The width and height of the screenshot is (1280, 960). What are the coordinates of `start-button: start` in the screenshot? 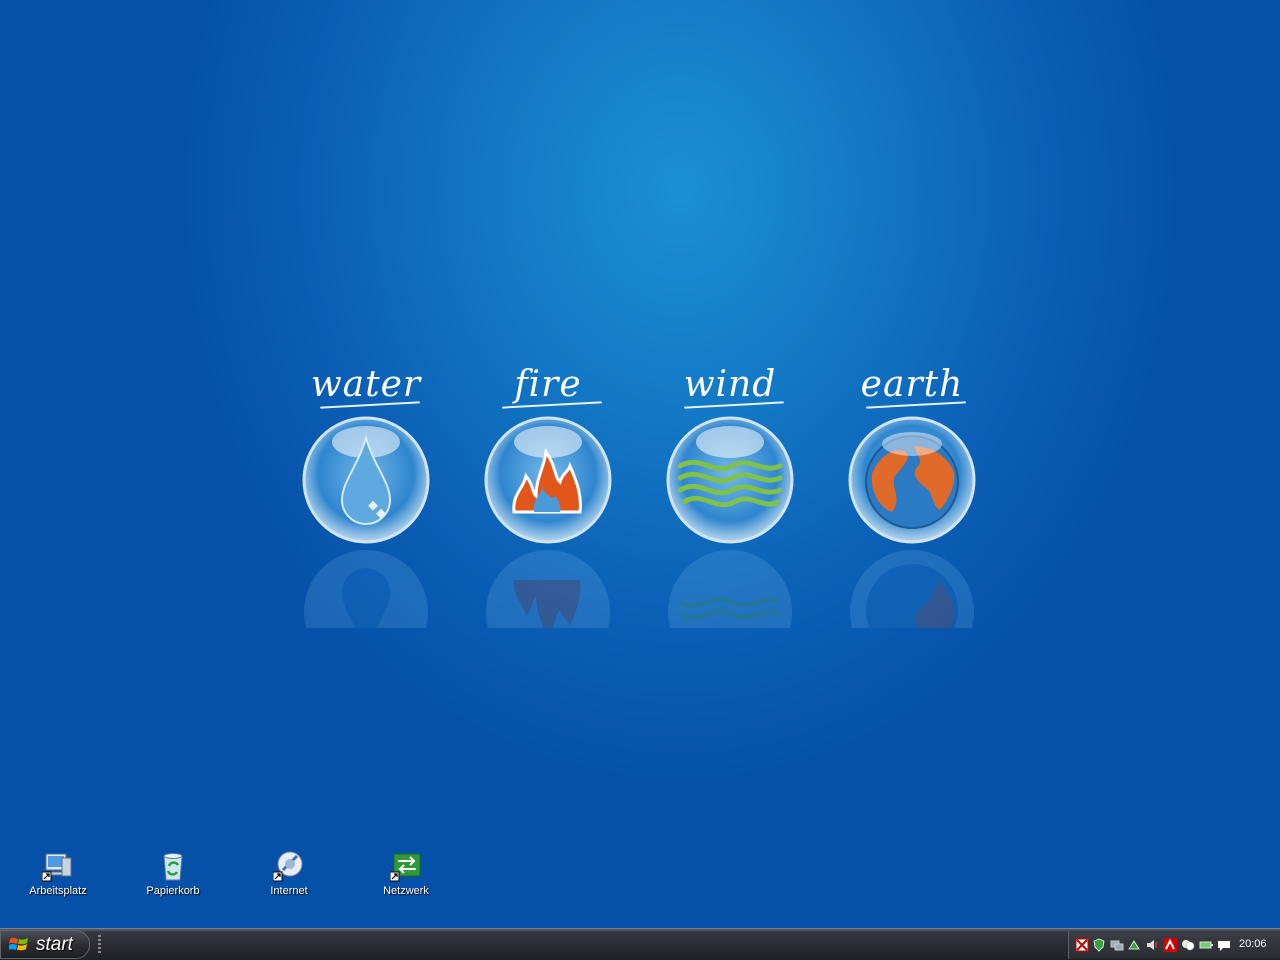 It's located at (45, 944).